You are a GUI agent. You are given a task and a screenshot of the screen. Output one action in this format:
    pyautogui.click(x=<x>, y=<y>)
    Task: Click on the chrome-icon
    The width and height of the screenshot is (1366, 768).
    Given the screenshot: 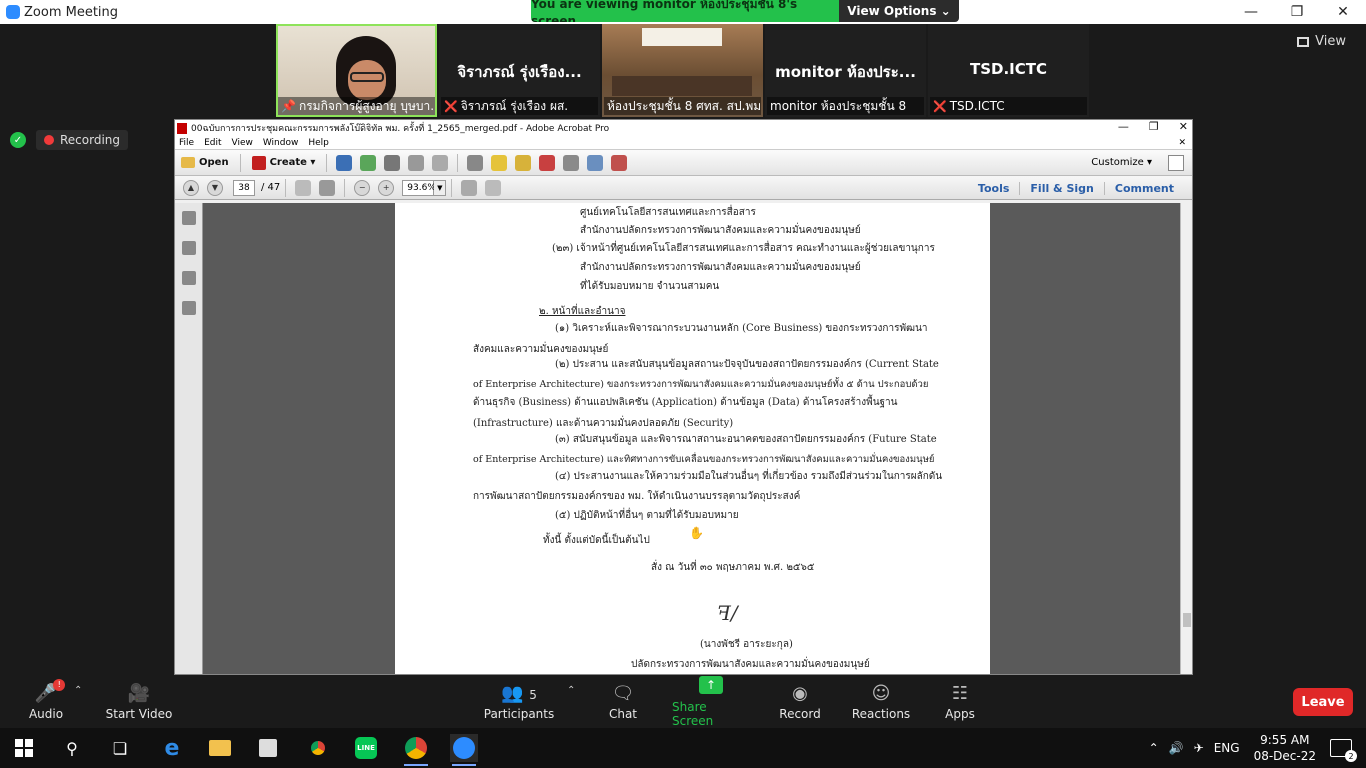 What is the action you would take?
    pyautogui.click(x=318, y=748)
    